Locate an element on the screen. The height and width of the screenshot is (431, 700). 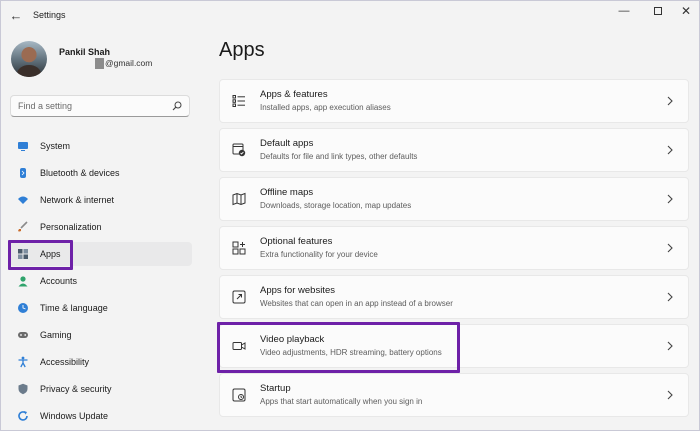
sidebar-item-label: System is located at coordinates (55, 146).